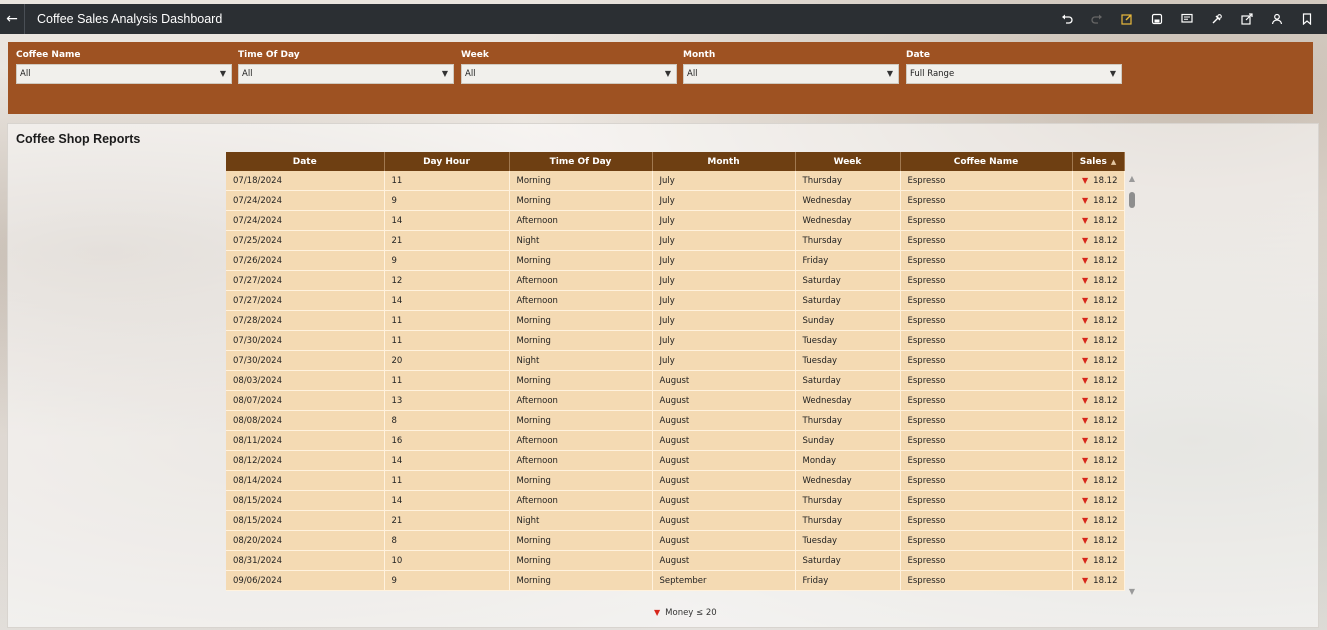  I want to click on time-of-day-select: All ▼, so click(346, 74).